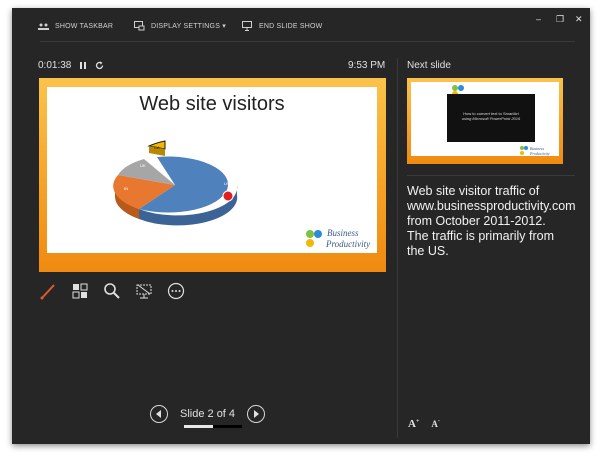 The width and height of the screenshot is (614, 469). What do you see at coordinates (143, 165) in the screenshot?
I see `pie-label-c: UK` at bounding box center [143, 165].